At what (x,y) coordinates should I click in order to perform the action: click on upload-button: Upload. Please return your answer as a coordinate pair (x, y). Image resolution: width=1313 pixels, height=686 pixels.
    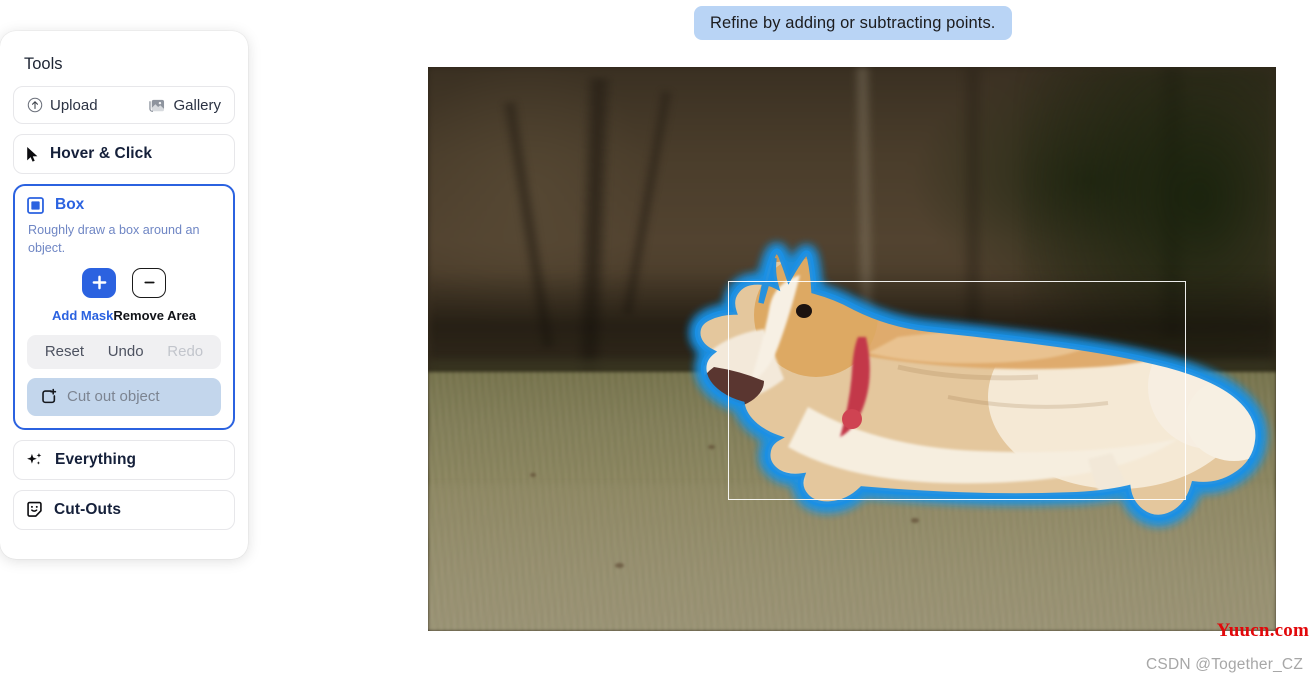
    Looking at the image, I should click on (62, 105).